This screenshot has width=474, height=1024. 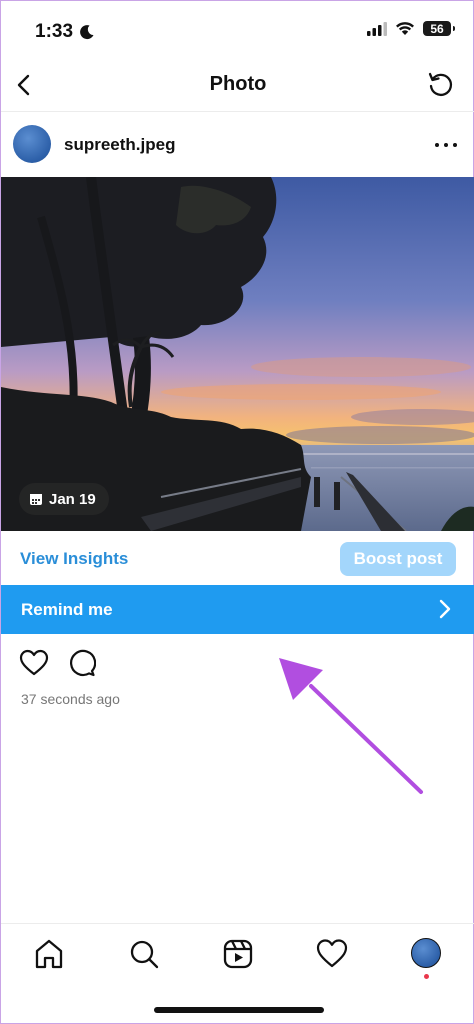 What do you see at coordinates (119, 145) in the screenshot?
I see `username: supreeth.jpeg` at bounding box center [119, 145].